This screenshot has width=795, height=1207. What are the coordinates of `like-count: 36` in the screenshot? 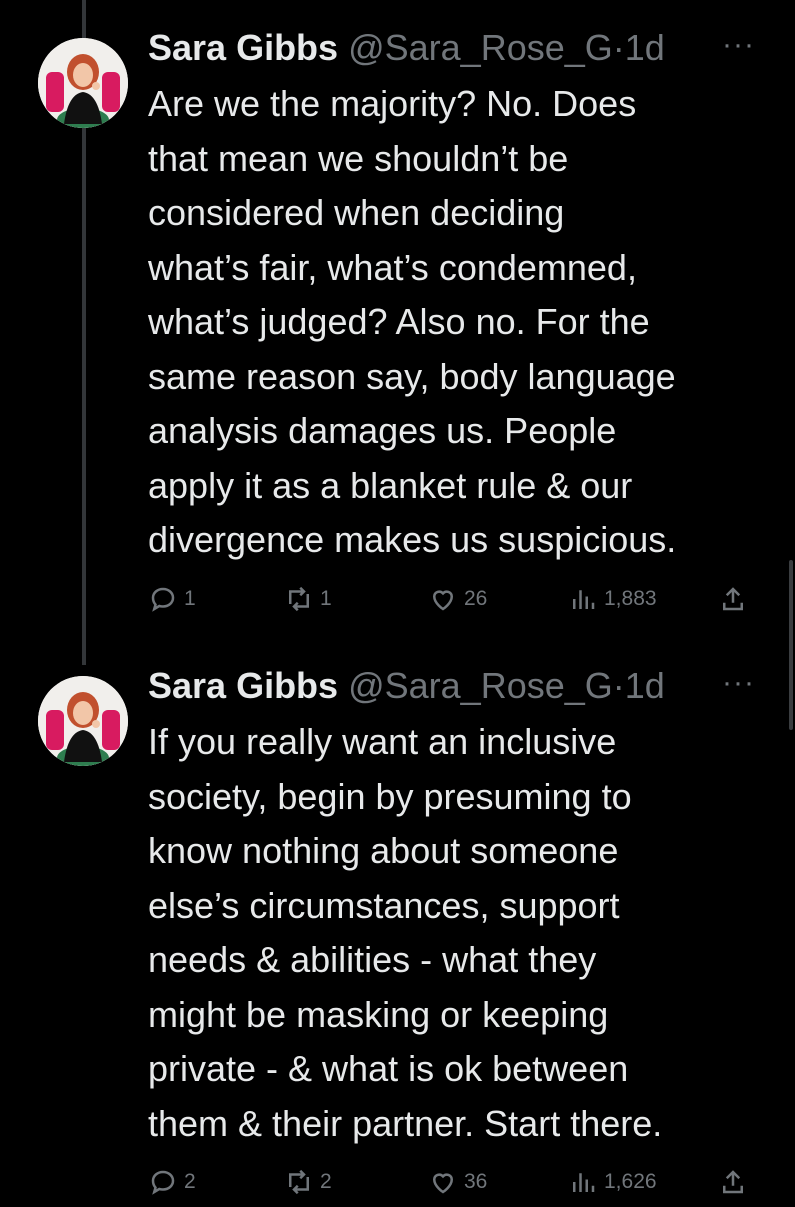 It's located at (476, 1181).